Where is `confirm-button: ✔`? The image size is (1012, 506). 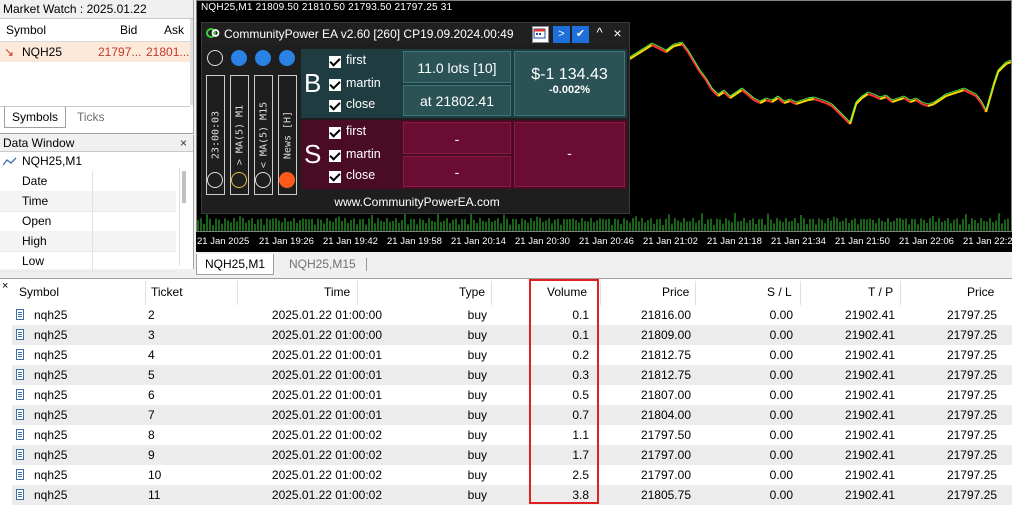
confirm-button: ✔ is located at coordinates (580, 34).